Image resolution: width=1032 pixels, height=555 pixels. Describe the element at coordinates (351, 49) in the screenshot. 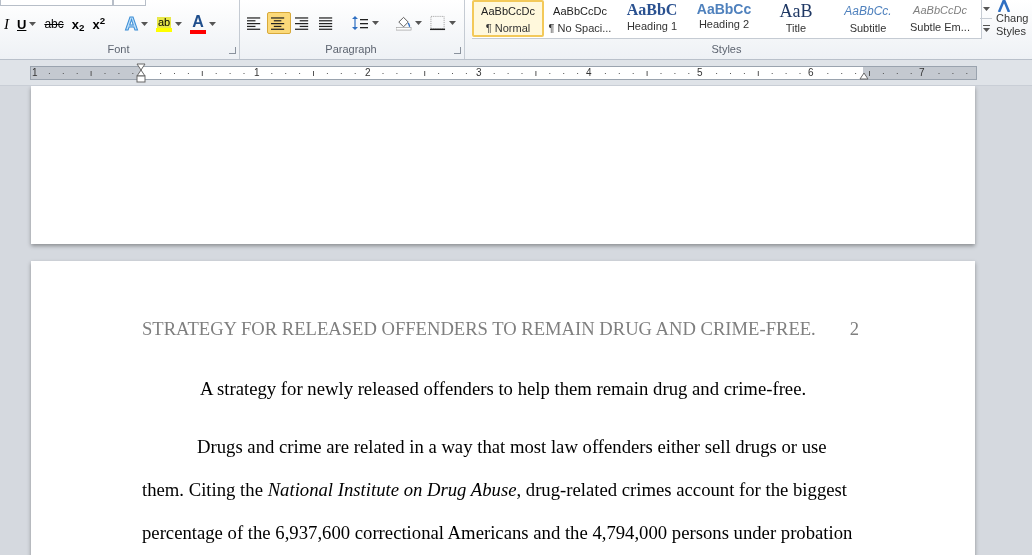

I see `group-label: Paragraph` at that location.